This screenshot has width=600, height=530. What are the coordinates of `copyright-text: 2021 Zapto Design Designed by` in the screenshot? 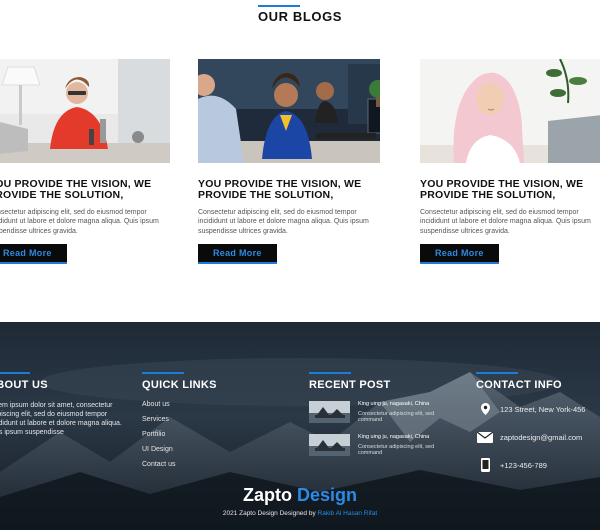 It's located at (269, 513).